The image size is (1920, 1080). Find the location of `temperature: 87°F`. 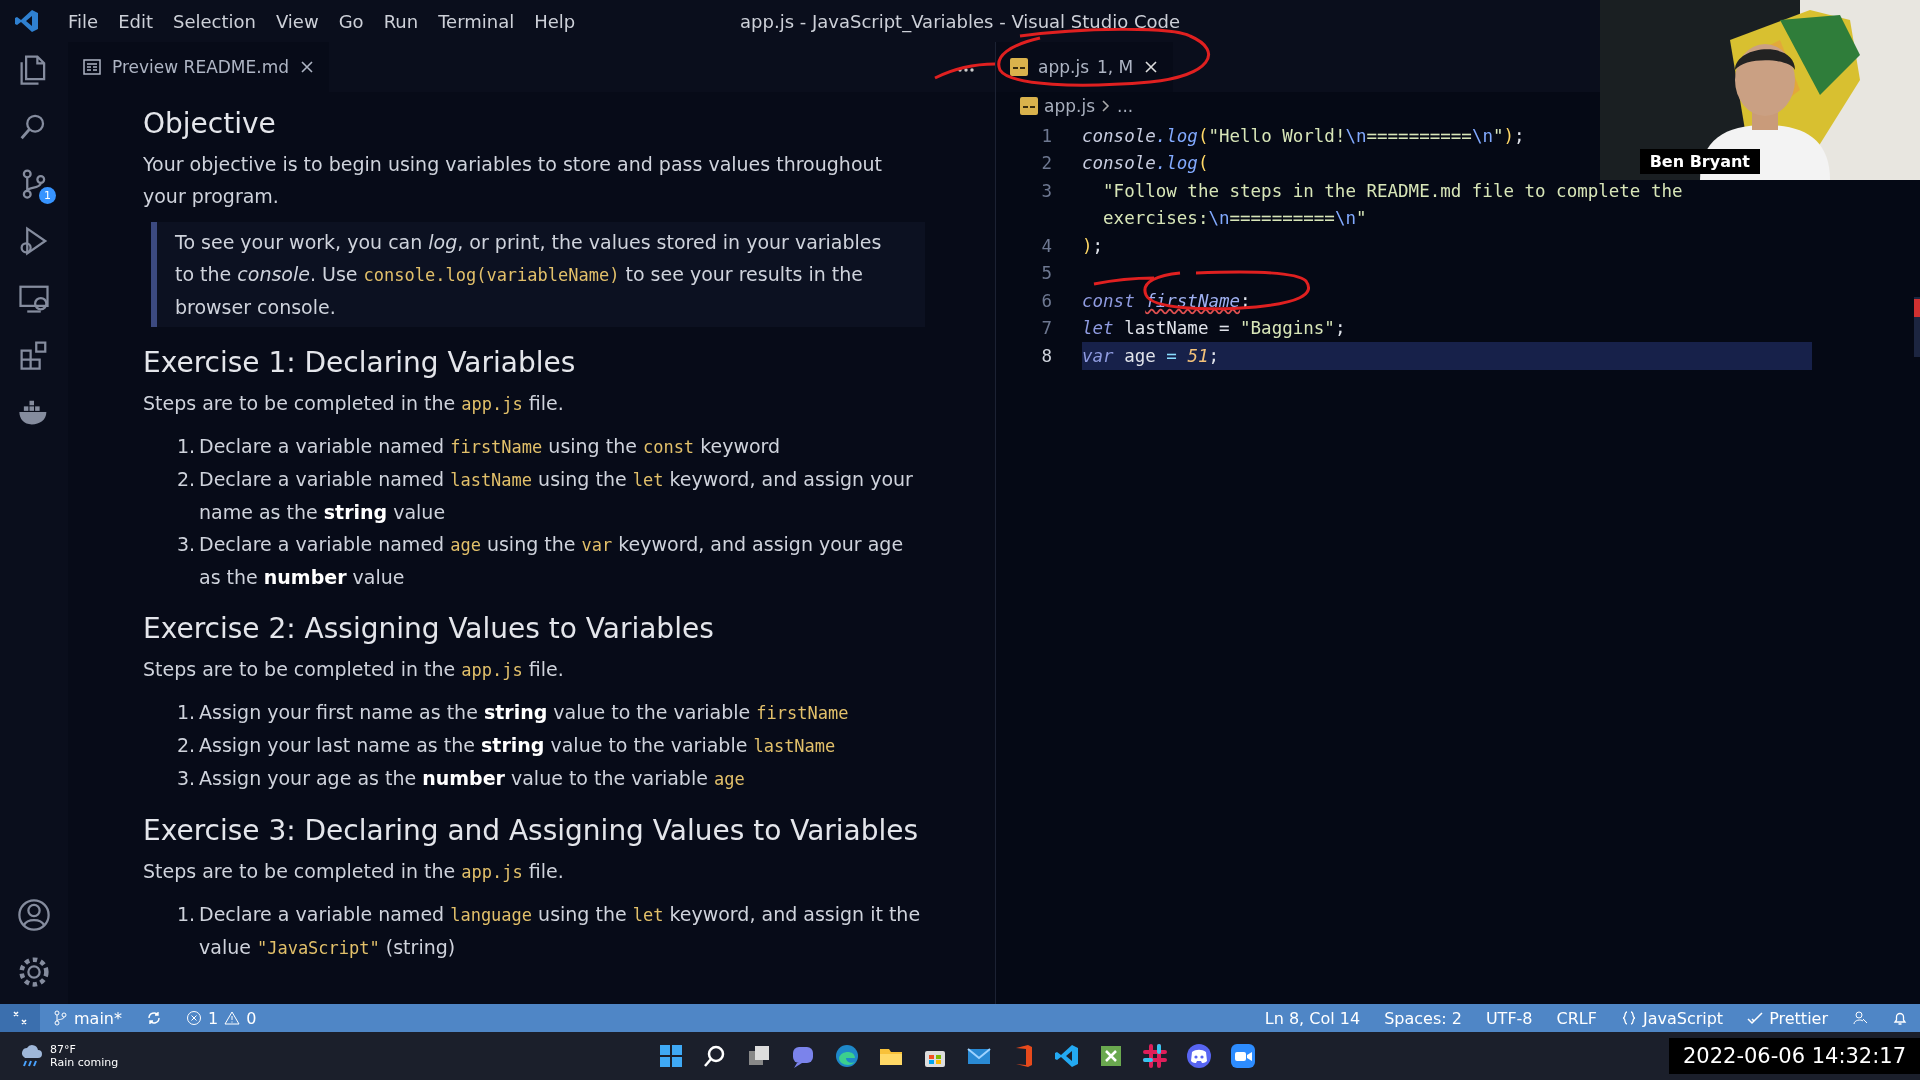

temperature: 87°F is located at coordinates (63, 1049).